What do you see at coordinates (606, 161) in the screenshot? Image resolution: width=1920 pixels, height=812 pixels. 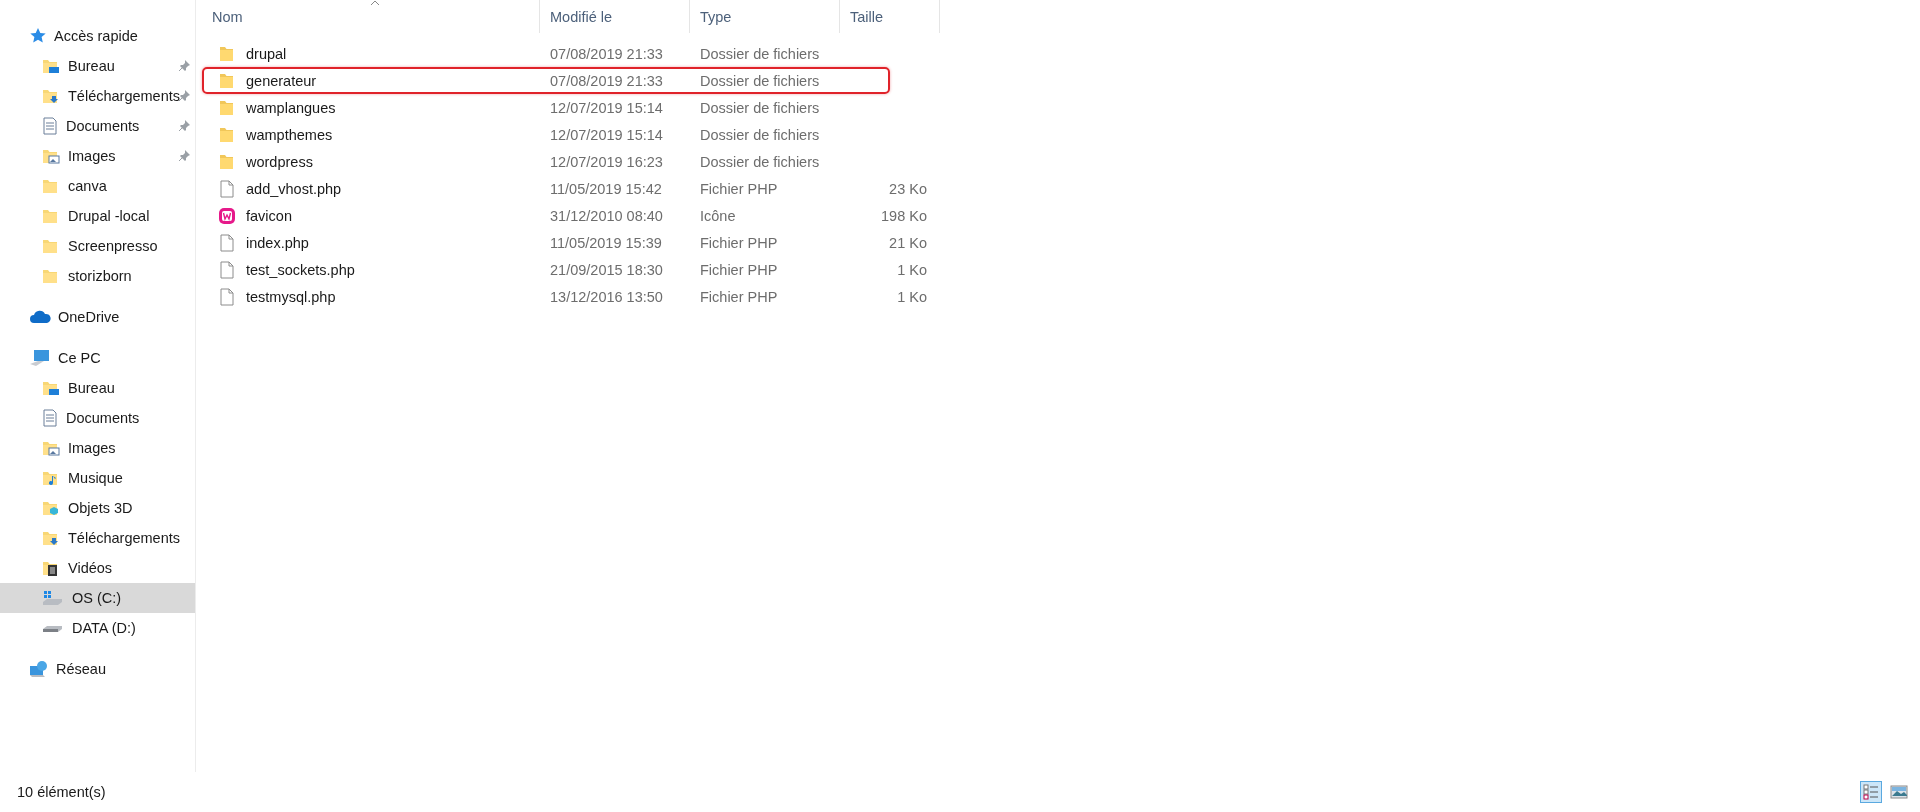 I see `modified-date: 12/07/2019 16:23` at bounding box center [606, 161].